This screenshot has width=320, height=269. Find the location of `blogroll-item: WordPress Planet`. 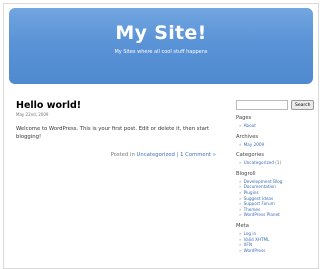

blogroll-item: WordPress Planet is located at coordinates (277, 215).